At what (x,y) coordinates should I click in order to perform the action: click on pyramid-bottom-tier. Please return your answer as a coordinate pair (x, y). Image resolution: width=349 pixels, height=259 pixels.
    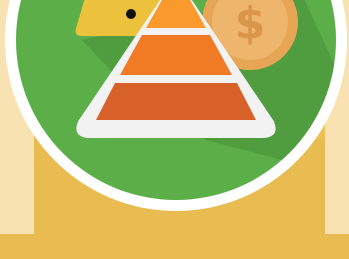
    Looking at the image, I should click on (176, 101).